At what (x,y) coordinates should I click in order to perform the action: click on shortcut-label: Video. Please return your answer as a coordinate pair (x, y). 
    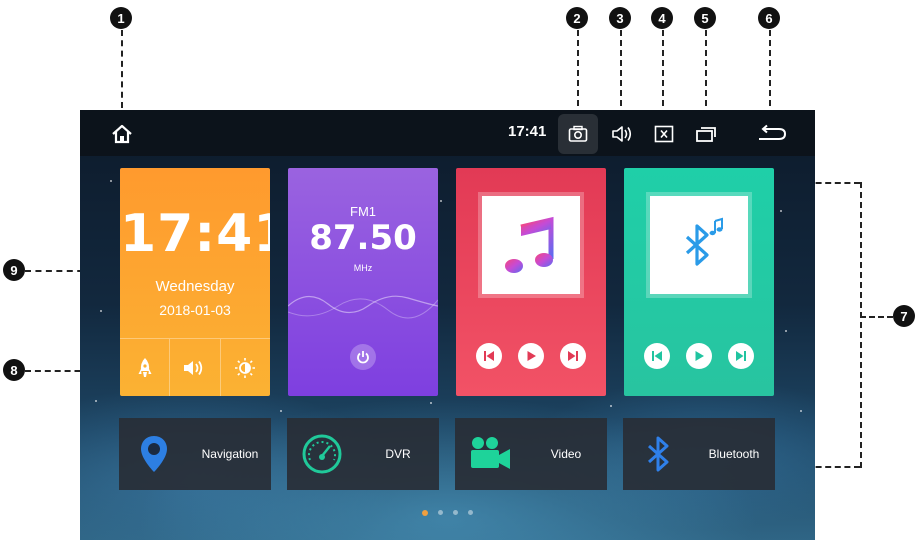
    Looking at the image, I should click on (566, 454).